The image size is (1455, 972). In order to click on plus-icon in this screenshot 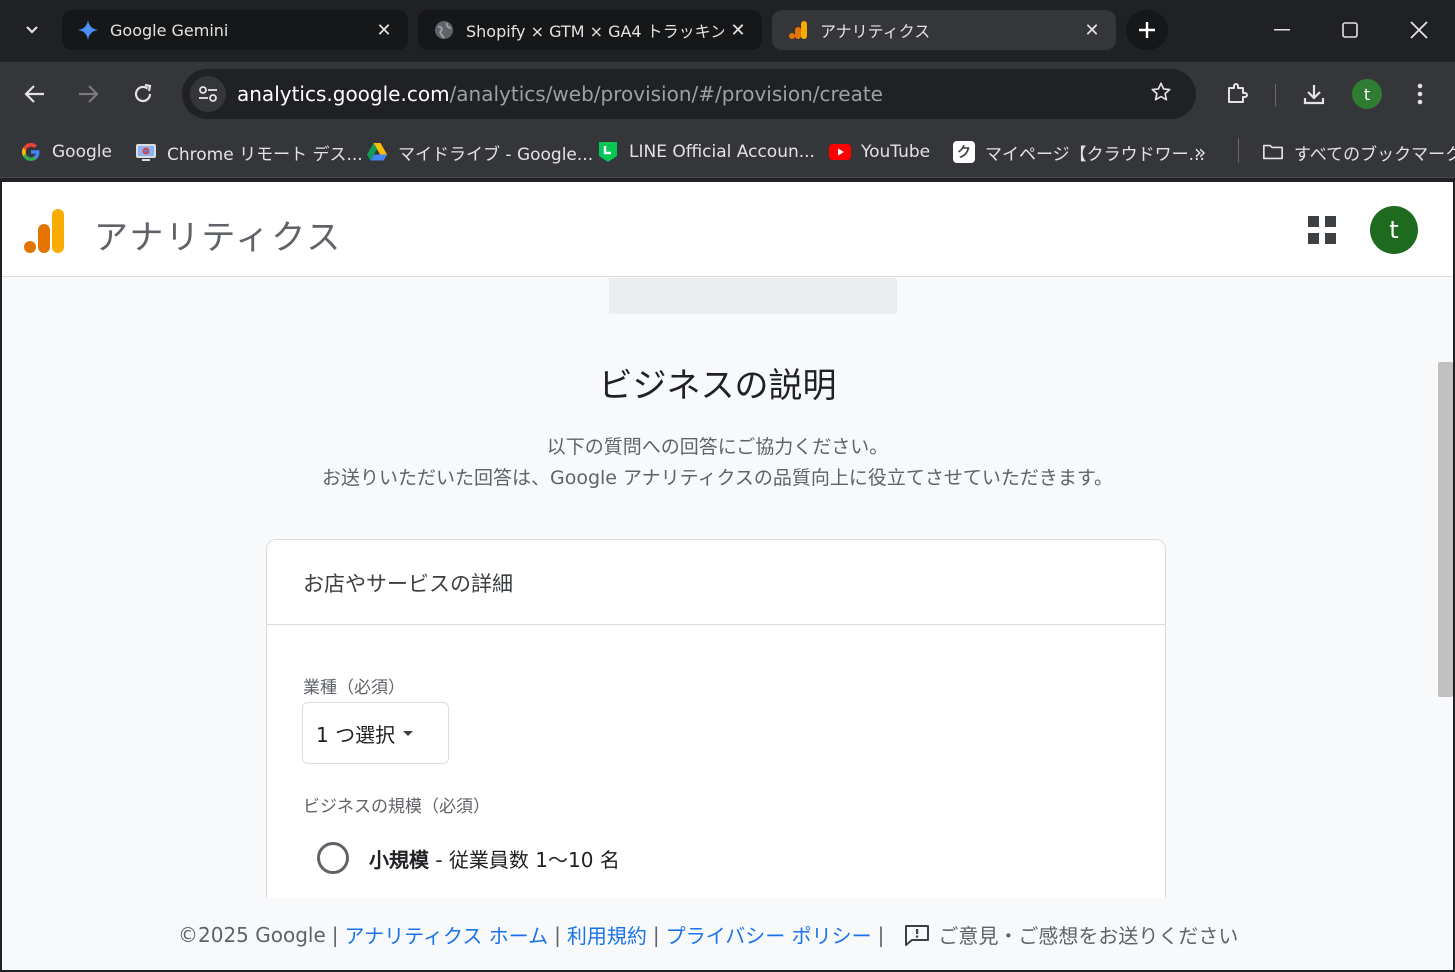, I will do `click(1147, 30)`.